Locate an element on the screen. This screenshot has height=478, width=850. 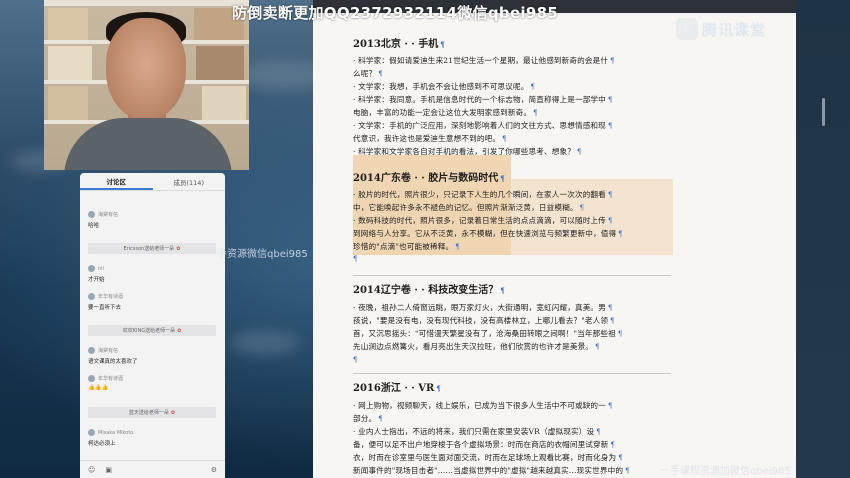
list-item: 海棠有信 语文课真的太喜欢了 is located at coordinates (153, 356).